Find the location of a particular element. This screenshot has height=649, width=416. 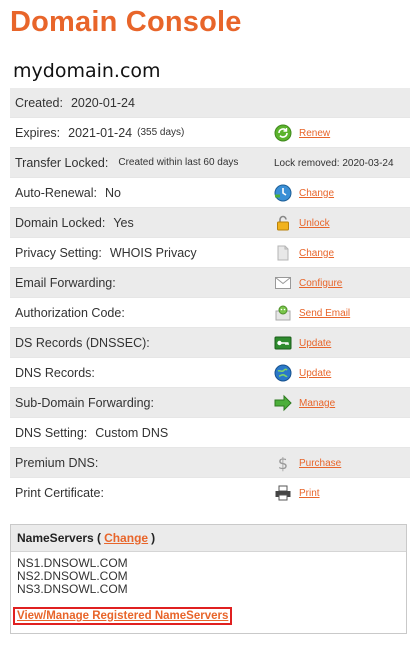

email-forwarding-configure-link: Configure is located at coordinates (320, 283).